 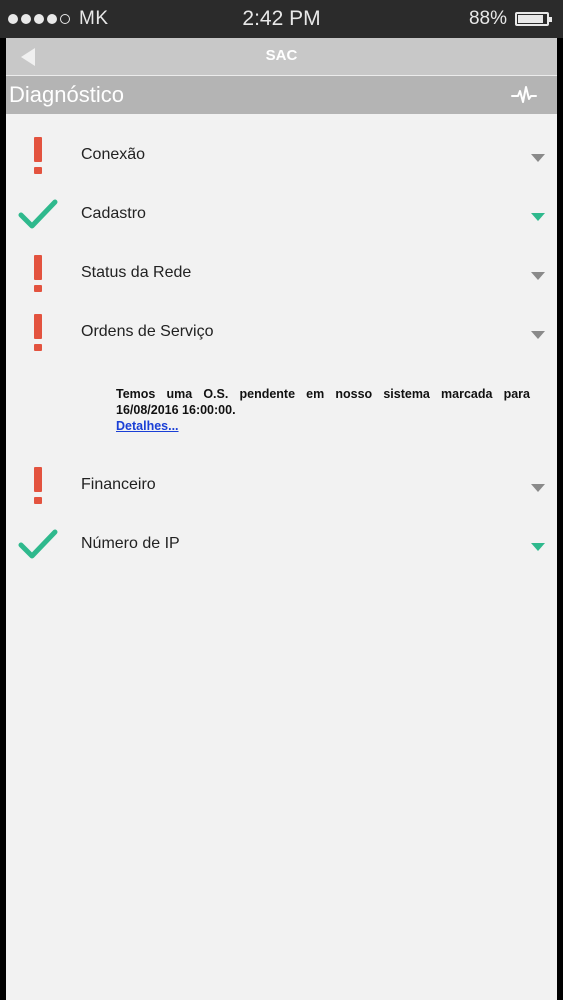 What do you see at coordinates (113, 154) in the screenshot?
I see `item-label: Conexão` at bounding box center [113, 154].